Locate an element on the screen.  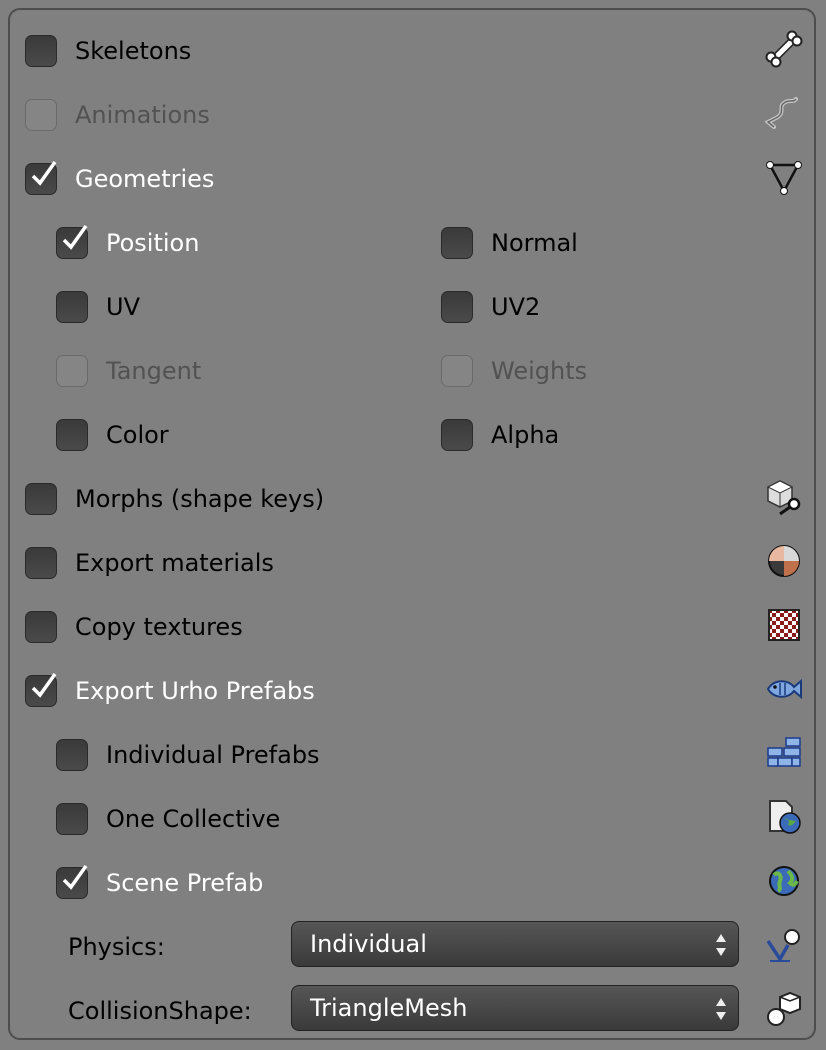
texture-checker-icon is located at coordinates (784, 625).